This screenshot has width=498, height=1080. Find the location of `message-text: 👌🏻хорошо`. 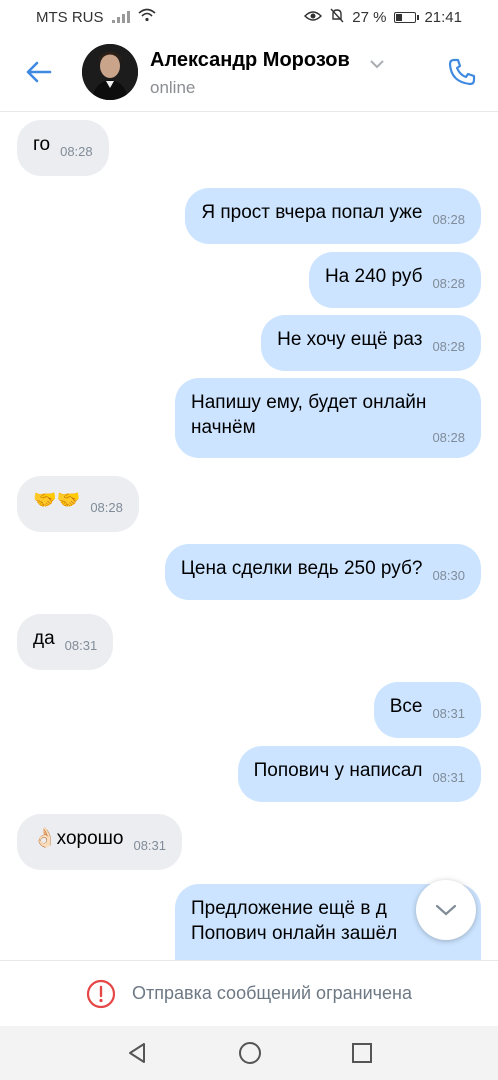

message-text: 👌🏻хорошо is located at coordinates (78, 838).